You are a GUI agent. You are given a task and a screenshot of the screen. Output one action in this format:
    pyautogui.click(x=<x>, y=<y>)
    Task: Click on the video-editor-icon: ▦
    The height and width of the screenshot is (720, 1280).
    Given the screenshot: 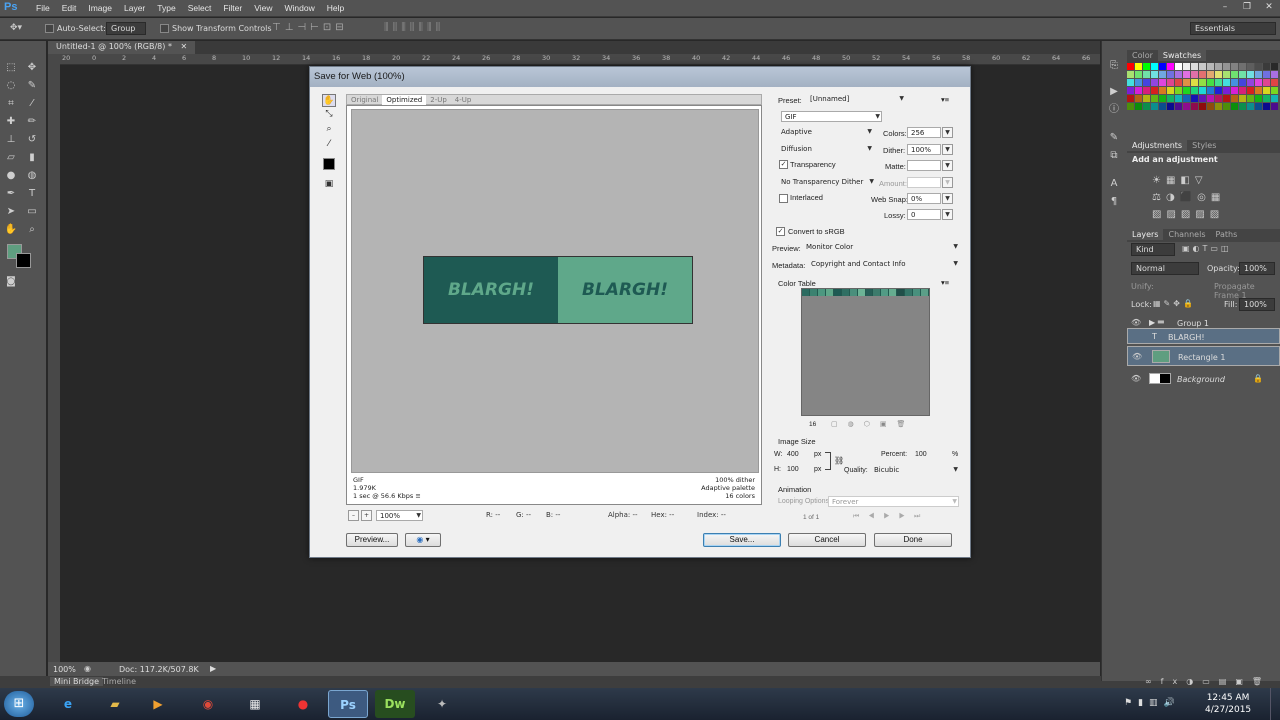 What is the action you would take?
    pyautogui.click(x=255, y=704)
    